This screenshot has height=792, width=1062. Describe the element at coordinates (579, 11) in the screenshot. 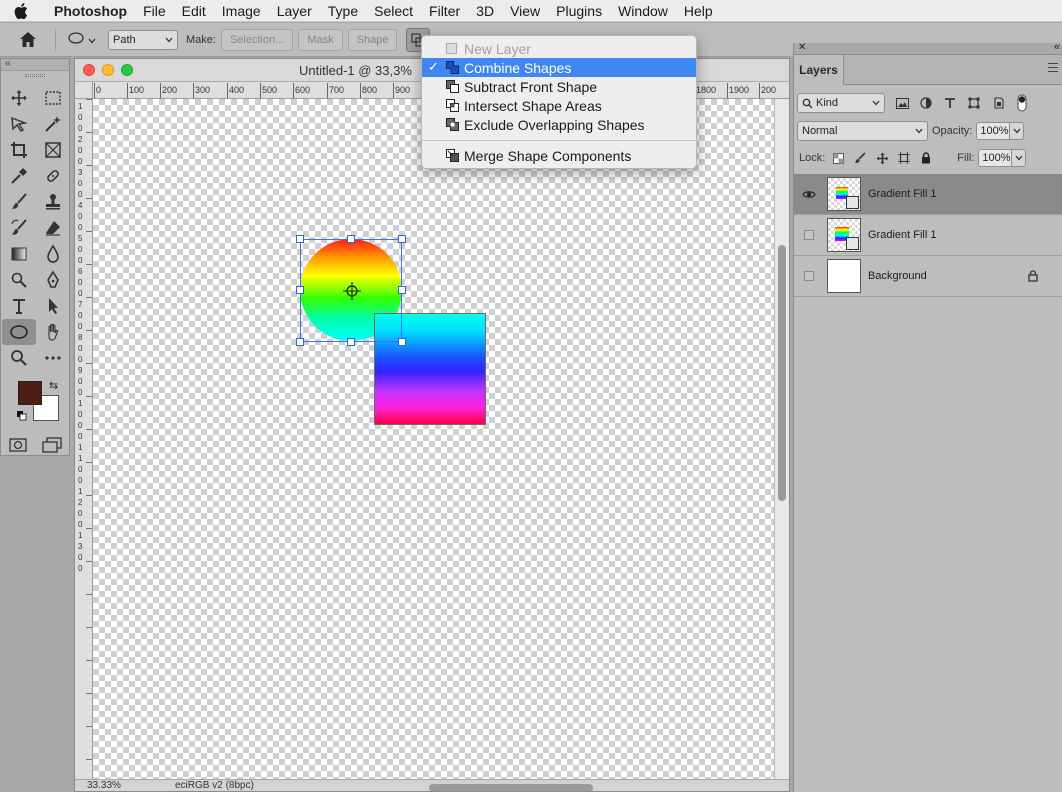

I see `menu-plugins: Plugins` at that location.